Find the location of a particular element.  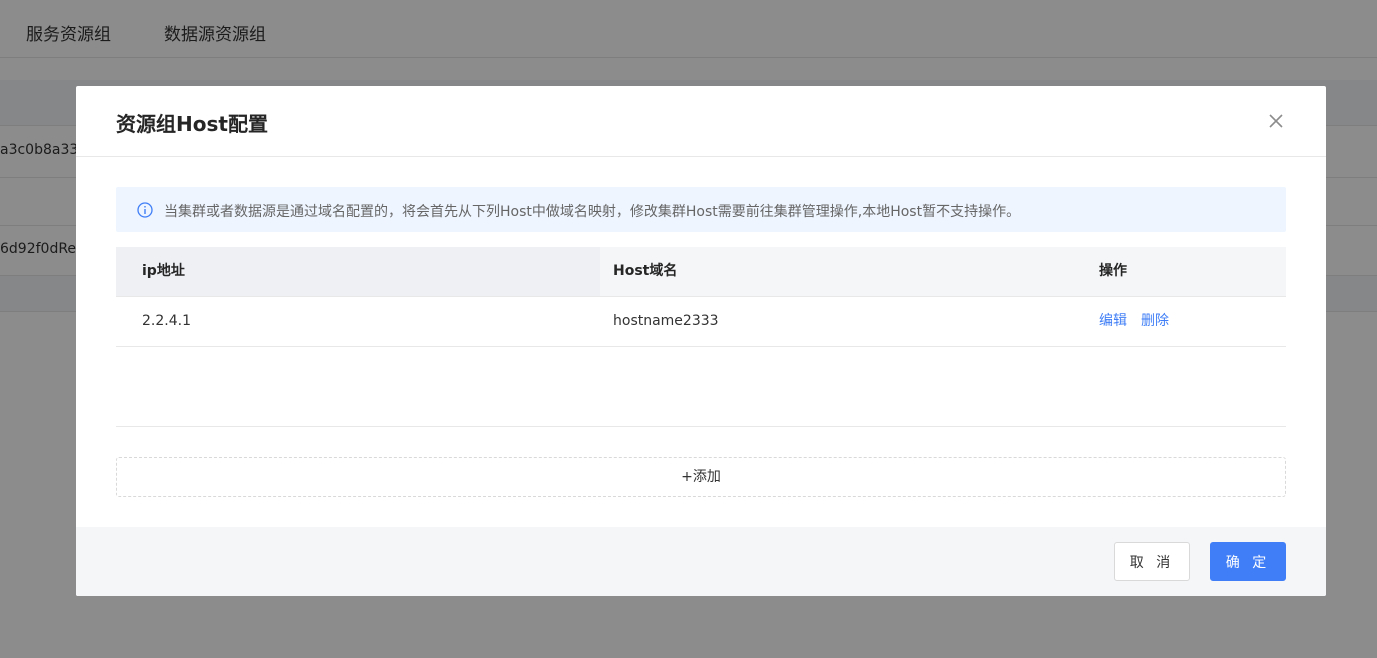

table-header: ip地址 Host域名 操作 is located at coordinates (701, 272).